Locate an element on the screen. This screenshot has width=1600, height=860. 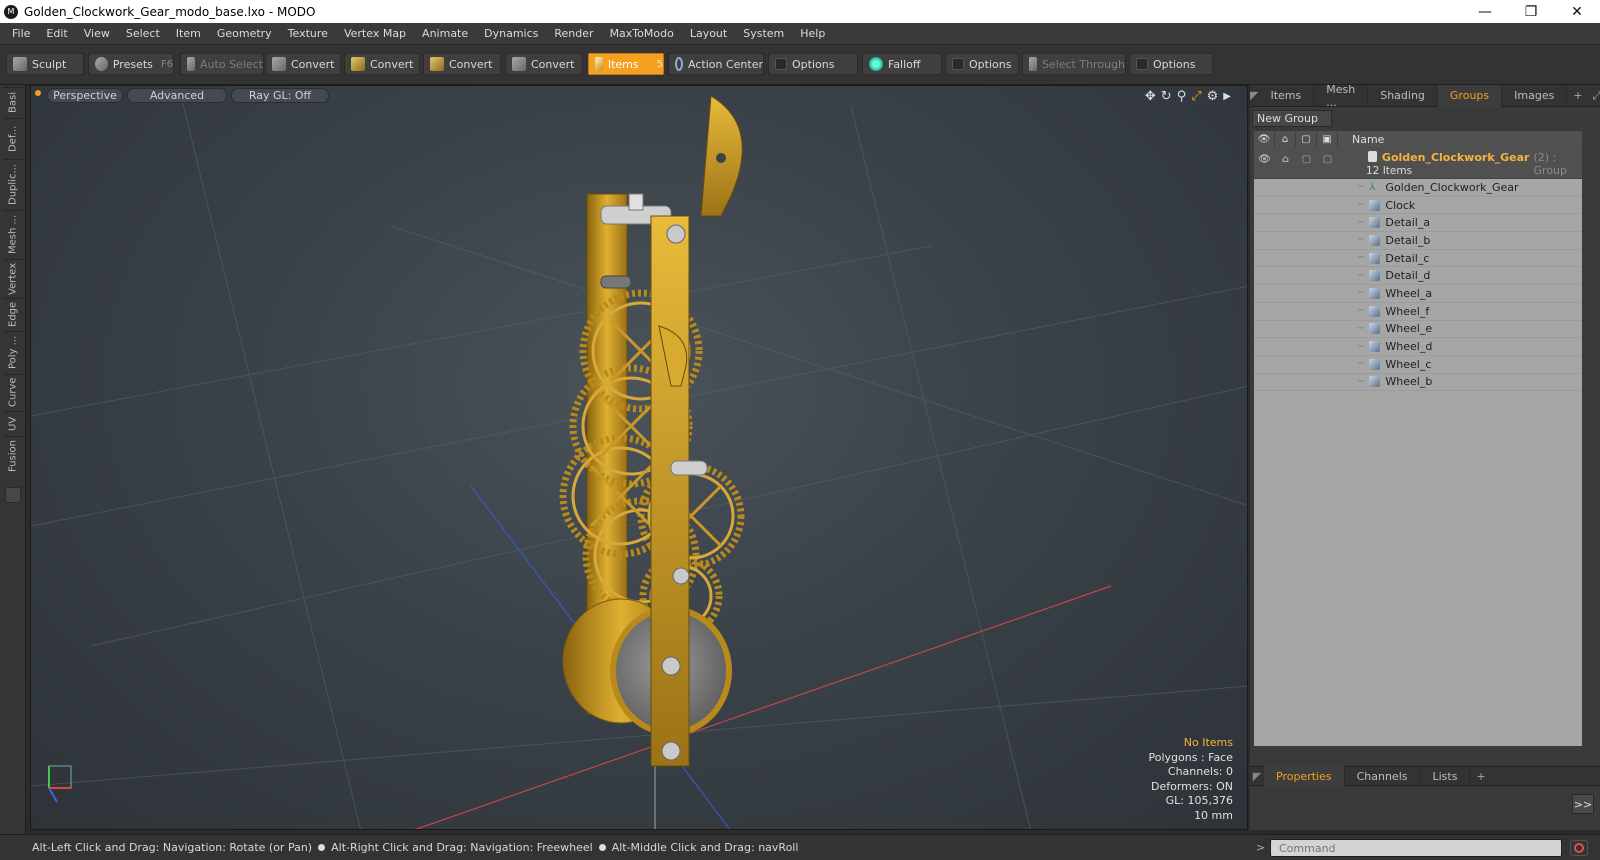
menu-edit: Edit is located at coordinates (56, 33).